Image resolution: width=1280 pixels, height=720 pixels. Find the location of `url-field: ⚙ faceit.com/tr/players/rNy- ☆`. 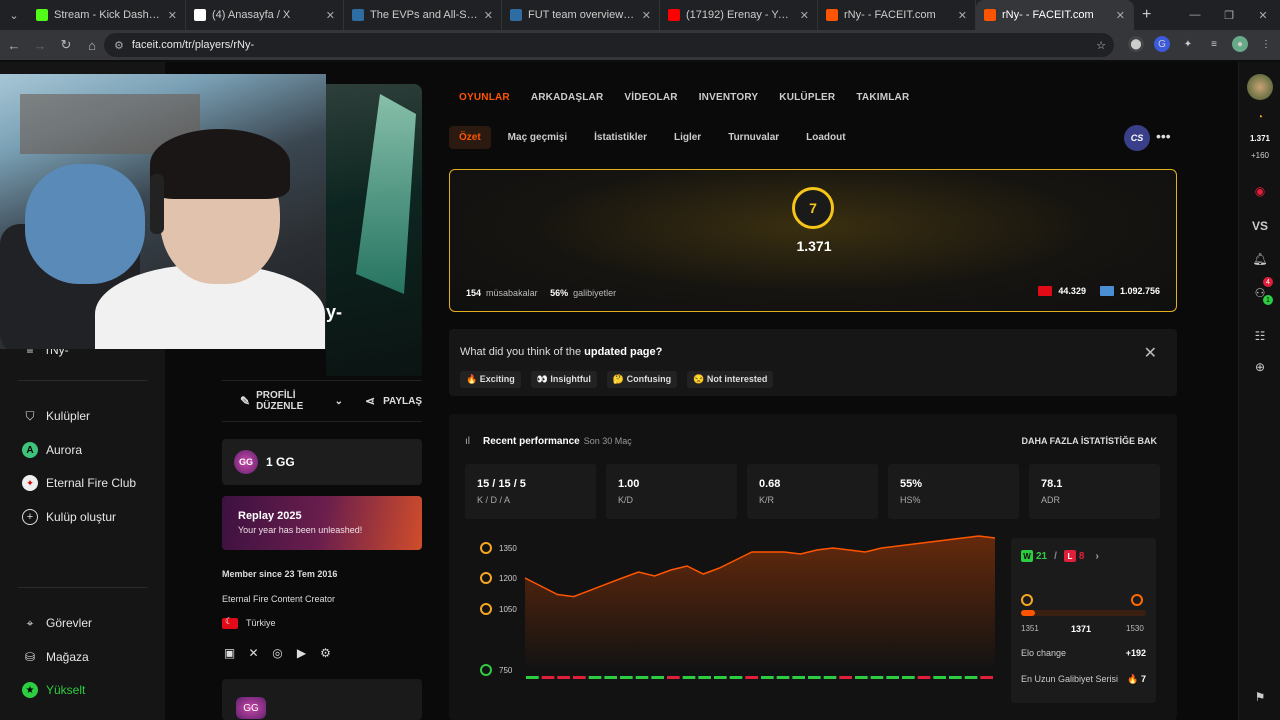

url-field: ⚙ faceit.com/tr/players/rNy- ☆ is located at coordinates (609, 45).